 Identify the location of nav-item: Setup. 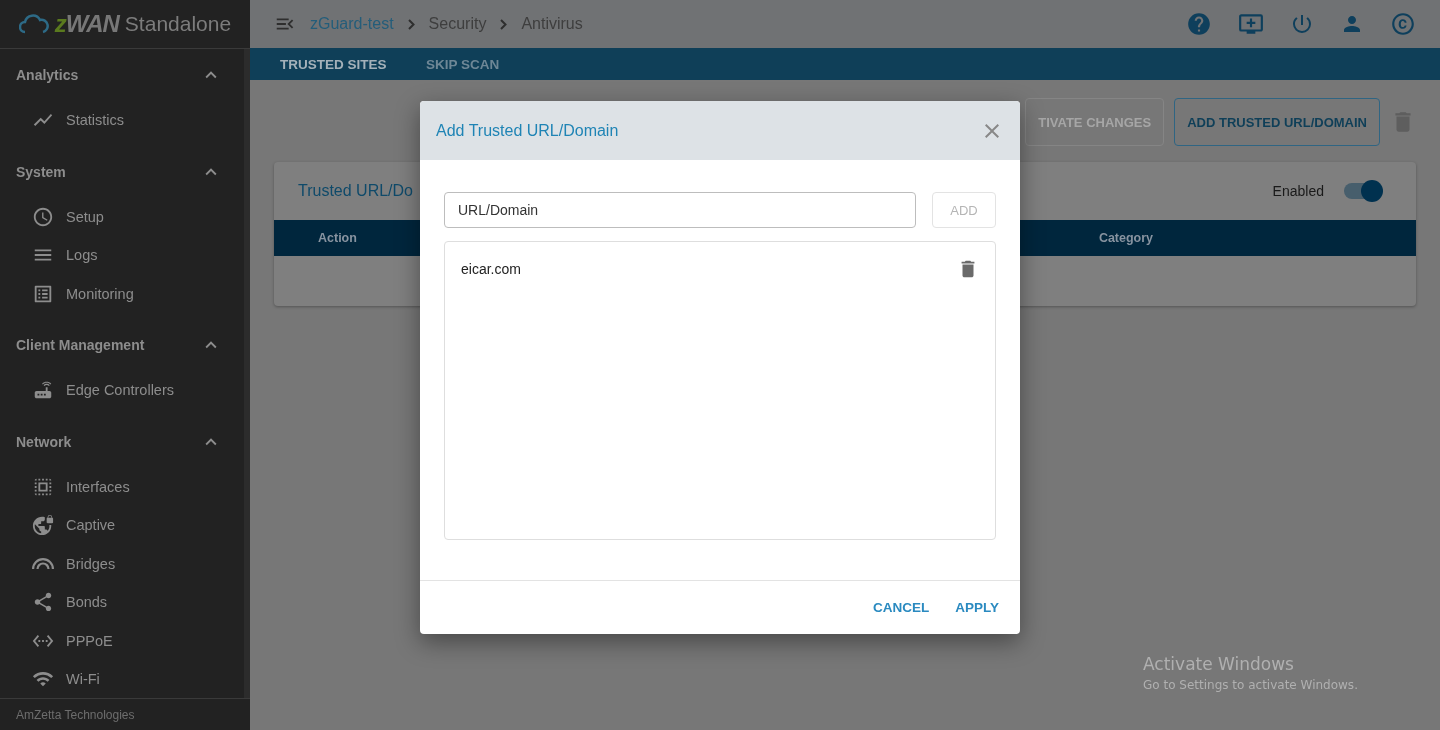
(122, 216).